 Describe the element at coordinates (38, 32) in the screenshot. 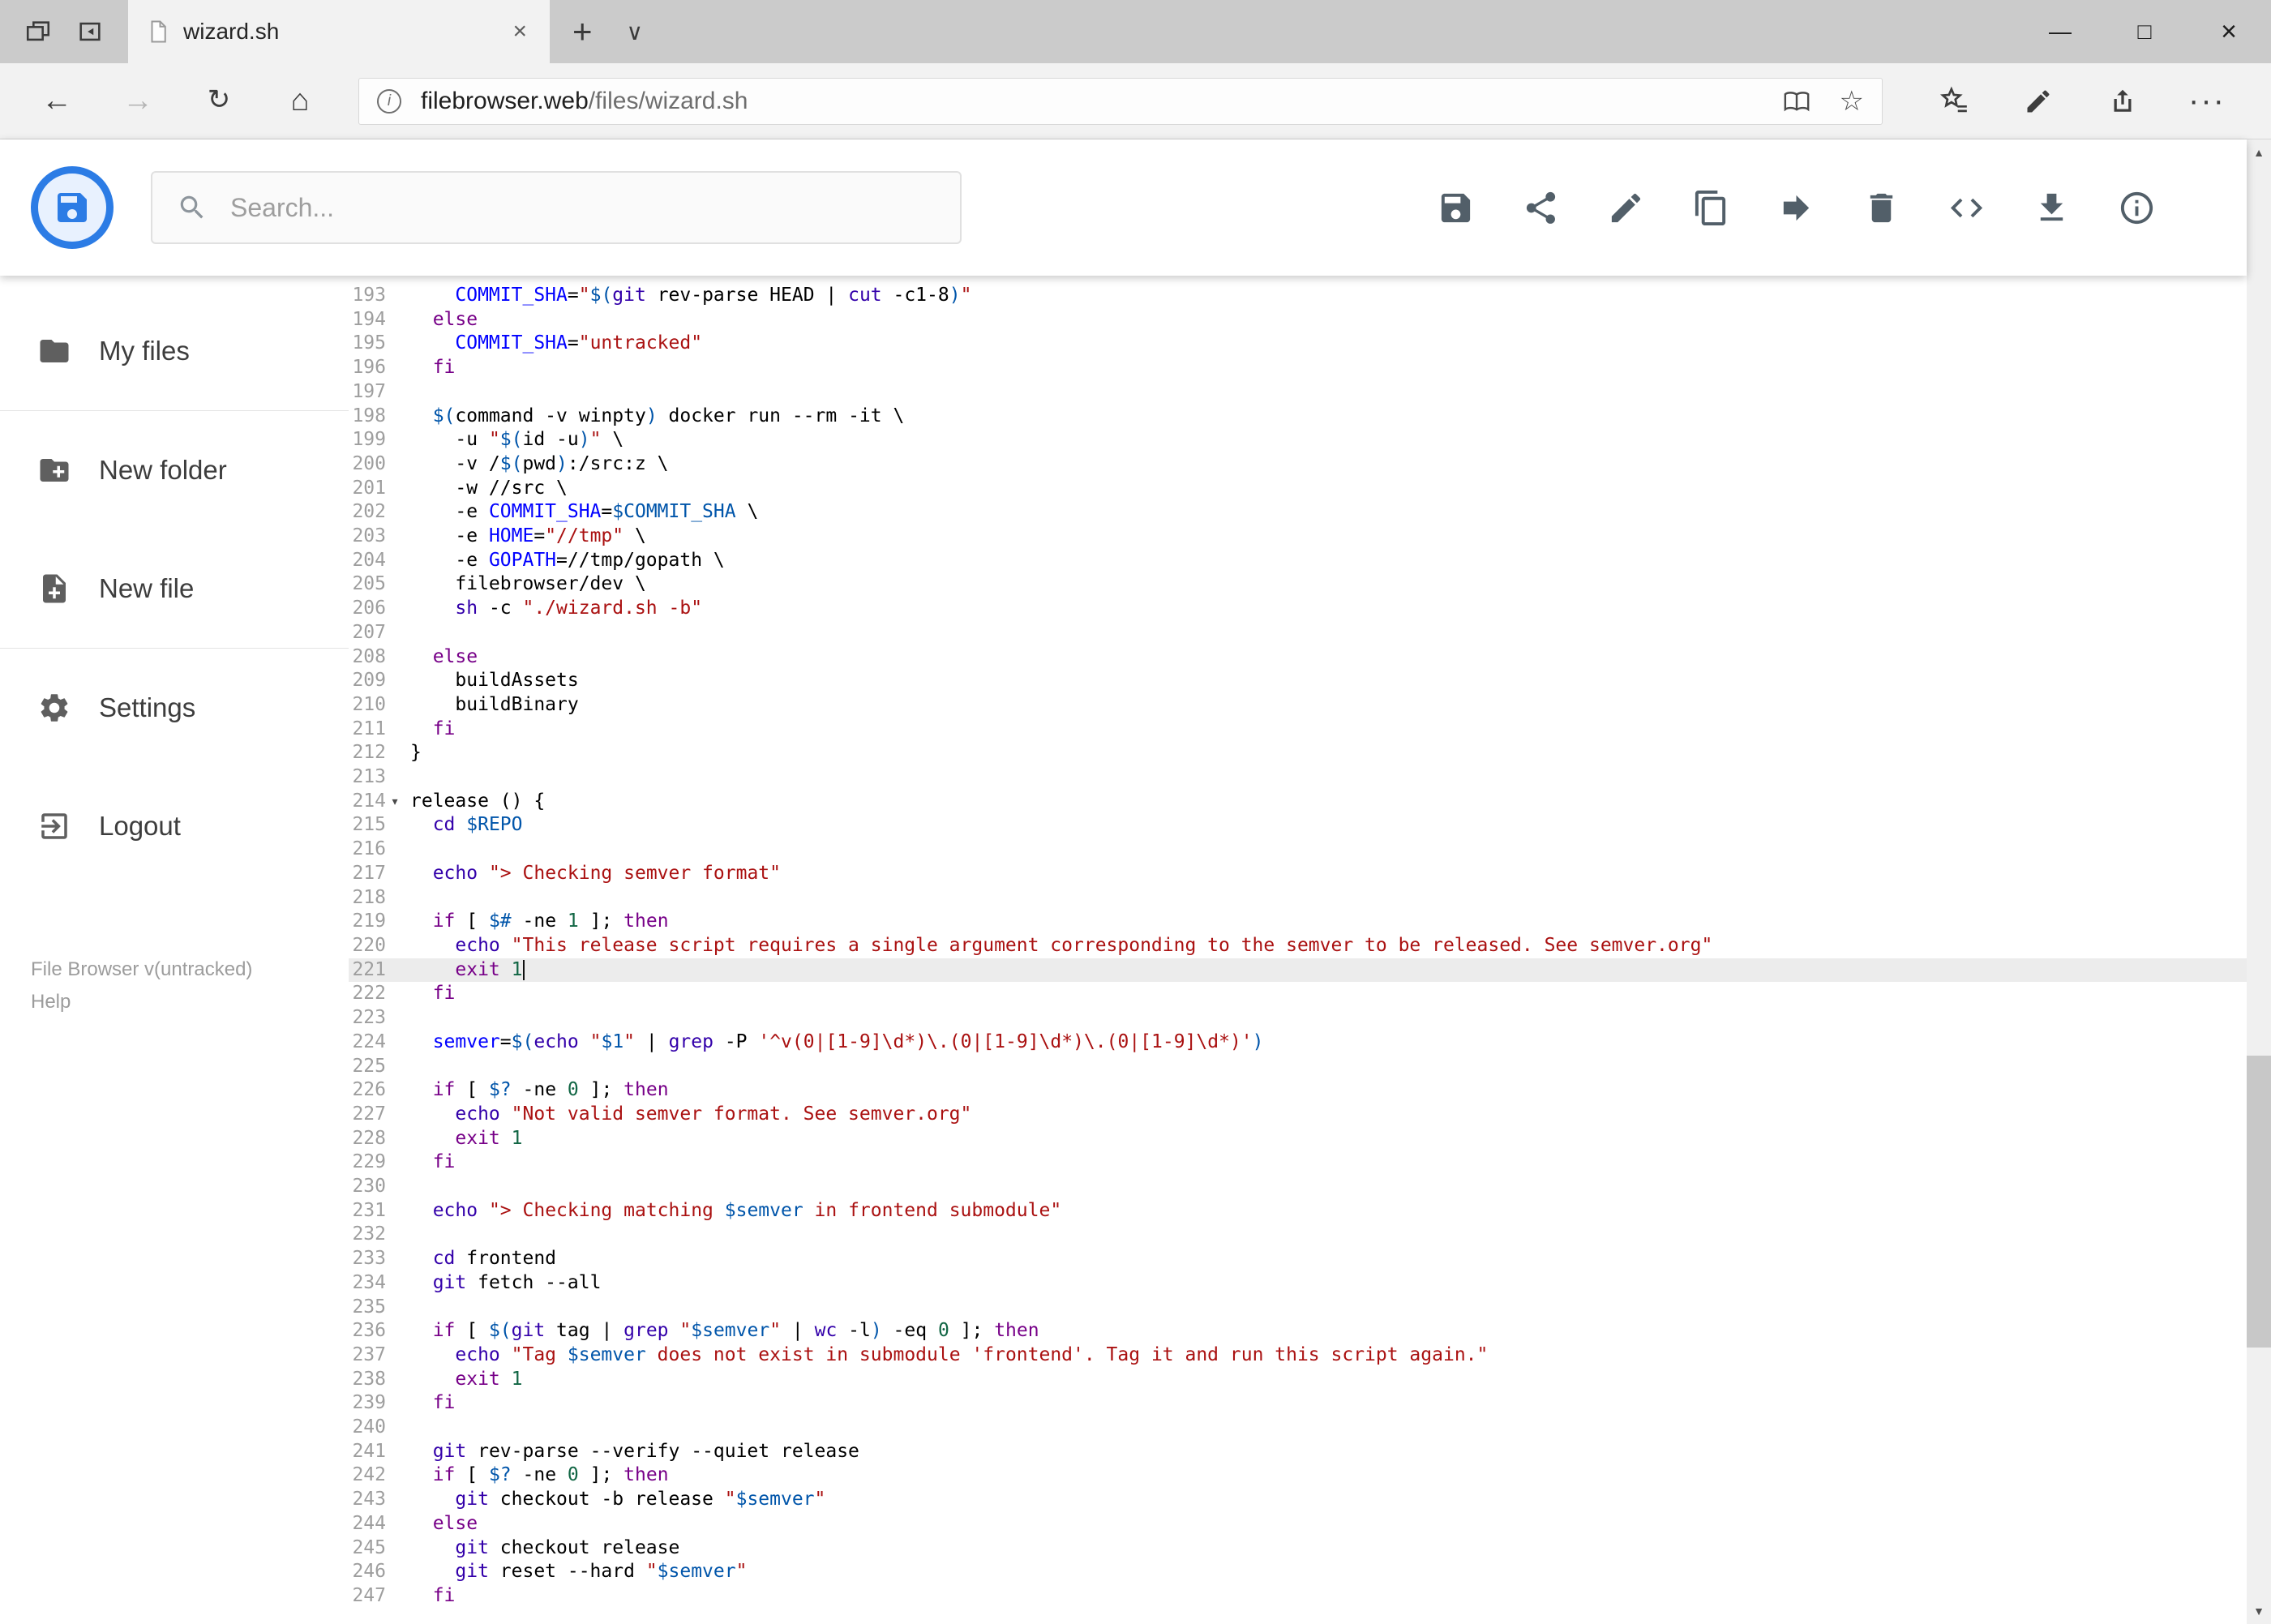

I see `tab-preview-icon` at that location.